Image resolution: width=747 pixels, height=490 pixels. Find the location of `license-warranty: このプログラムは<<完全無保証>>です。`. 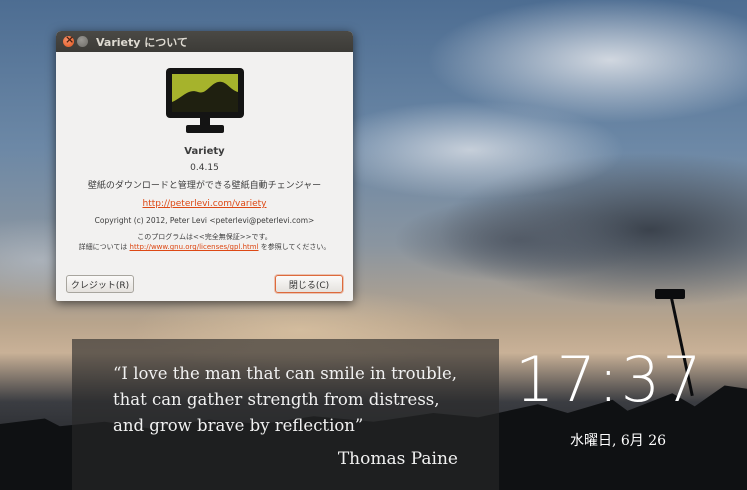

license-warranty: このプログラムは<<完全無保証>>です。 is located at coordinates (204, 237).